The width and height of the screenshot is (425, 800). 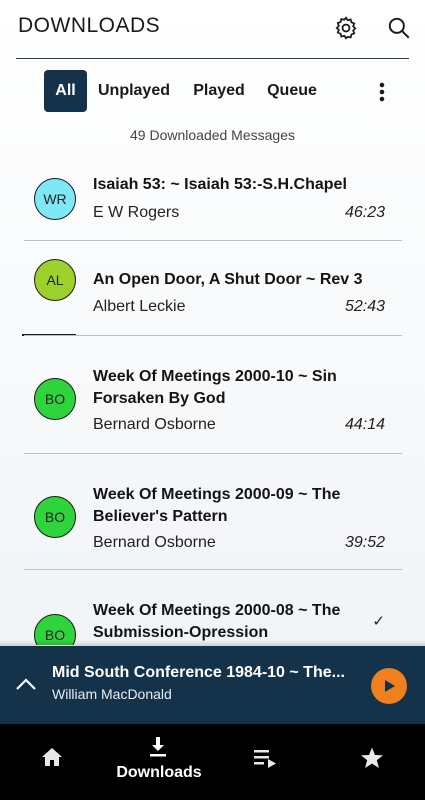 What do you see at coordinates (346, 28) in the screenshot?
I see `gear-icon` at bounding box center [346, 28].